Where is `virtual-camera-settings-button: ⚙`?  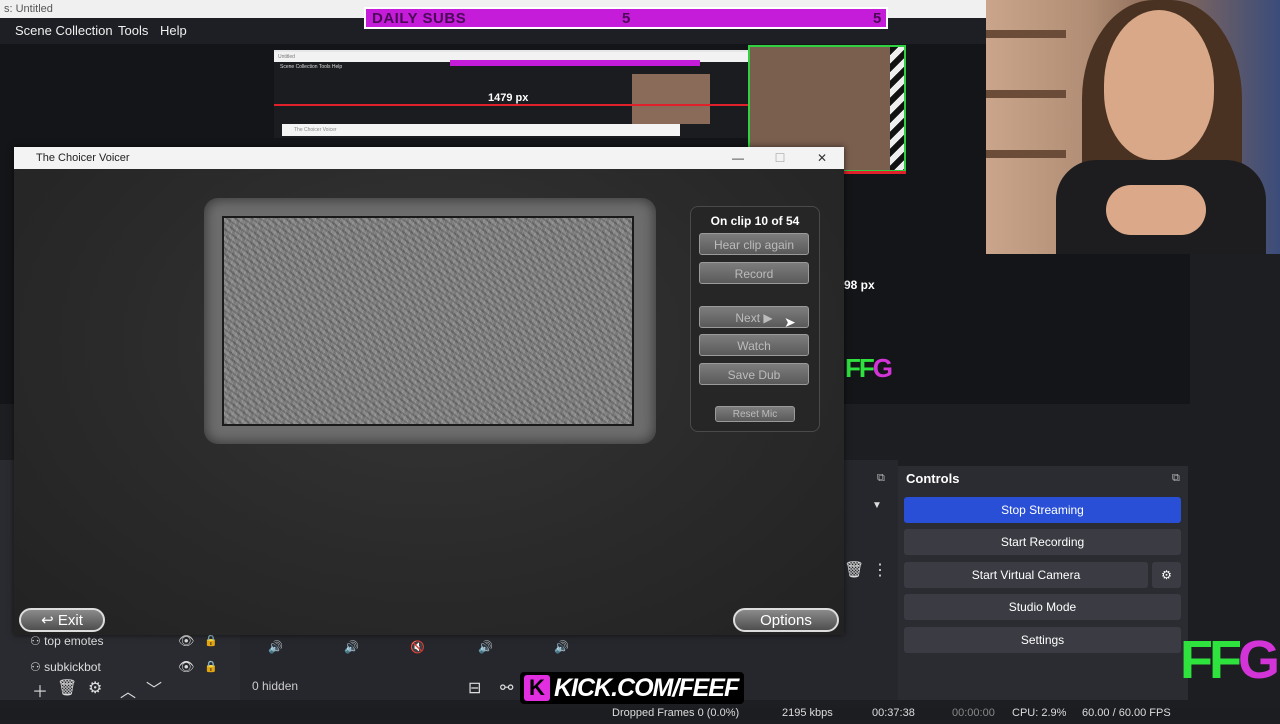
virtual-camera-settings-button: ⚙ is located at coordinates (1166, 575).